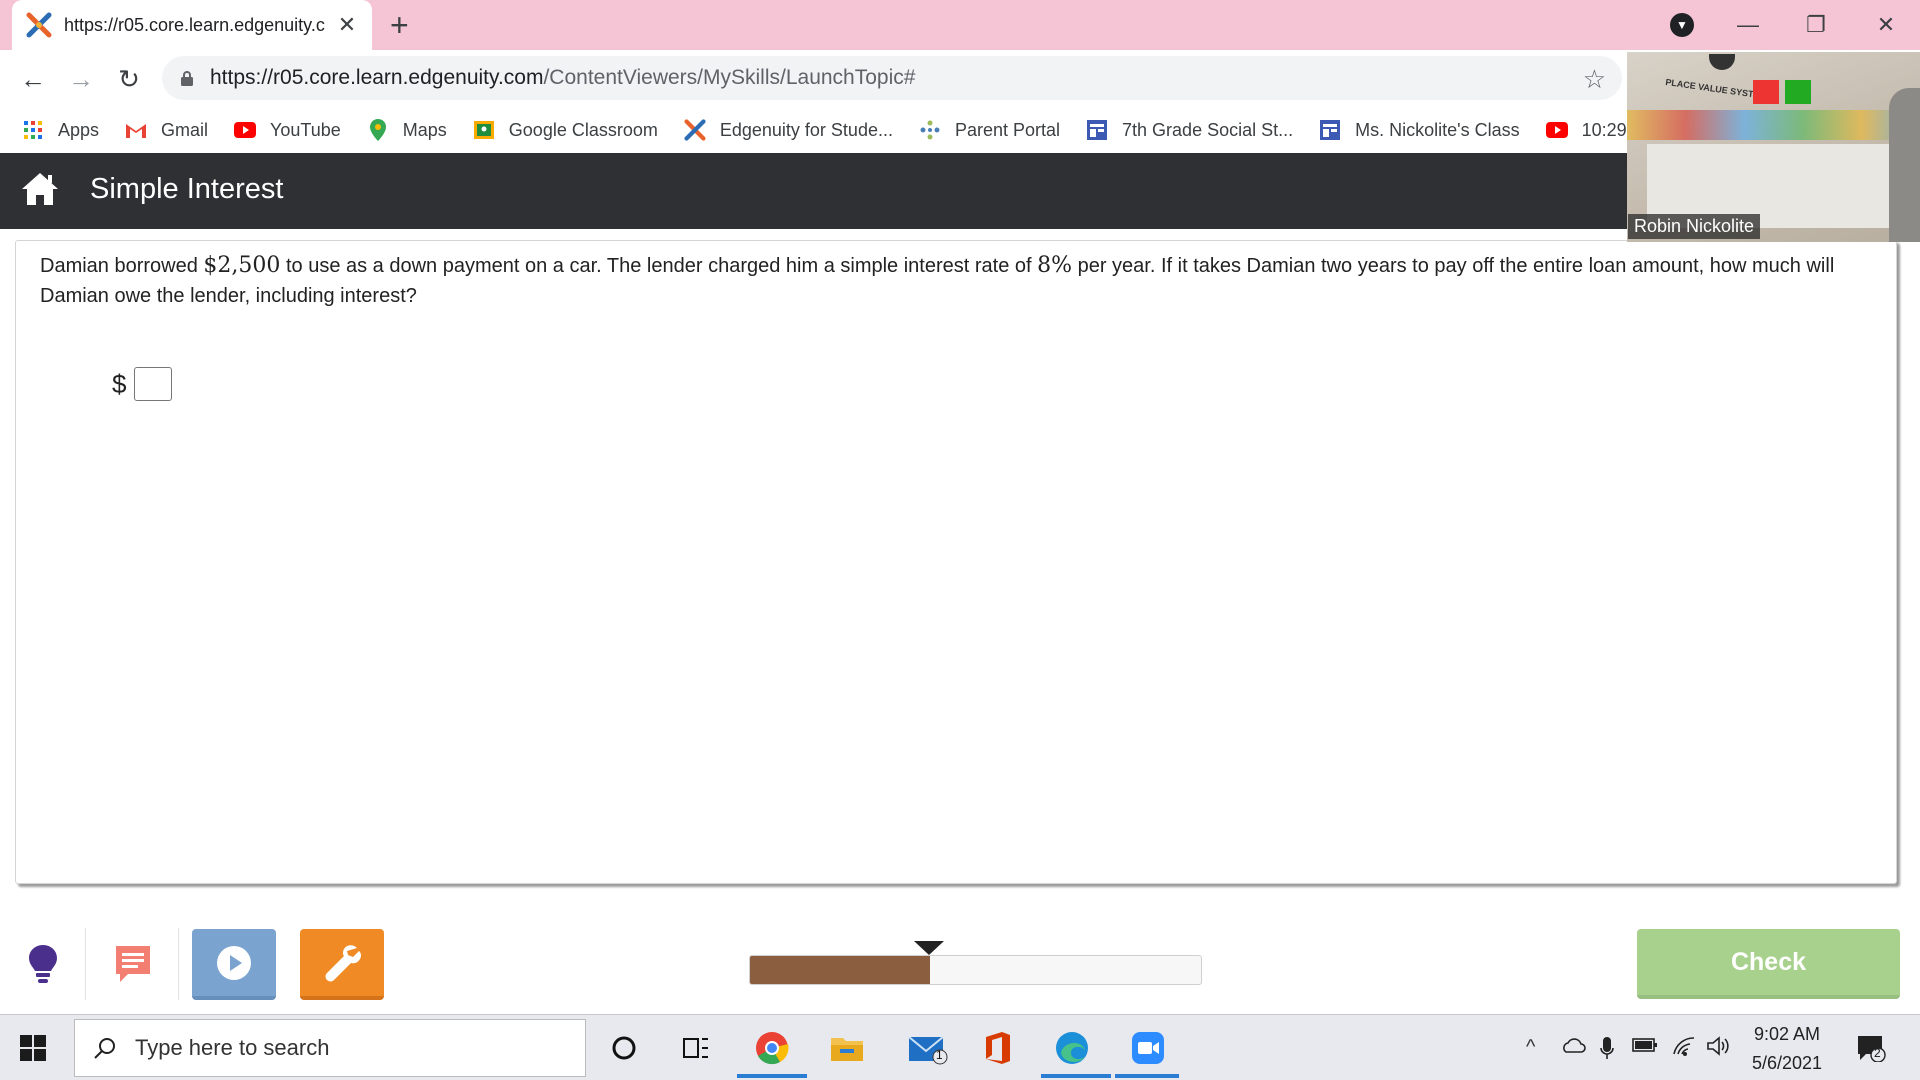 The height and width of the screenshot is (1080, 1920). I want to click on bookmark-label: Google Classroom, so click(583, 129).